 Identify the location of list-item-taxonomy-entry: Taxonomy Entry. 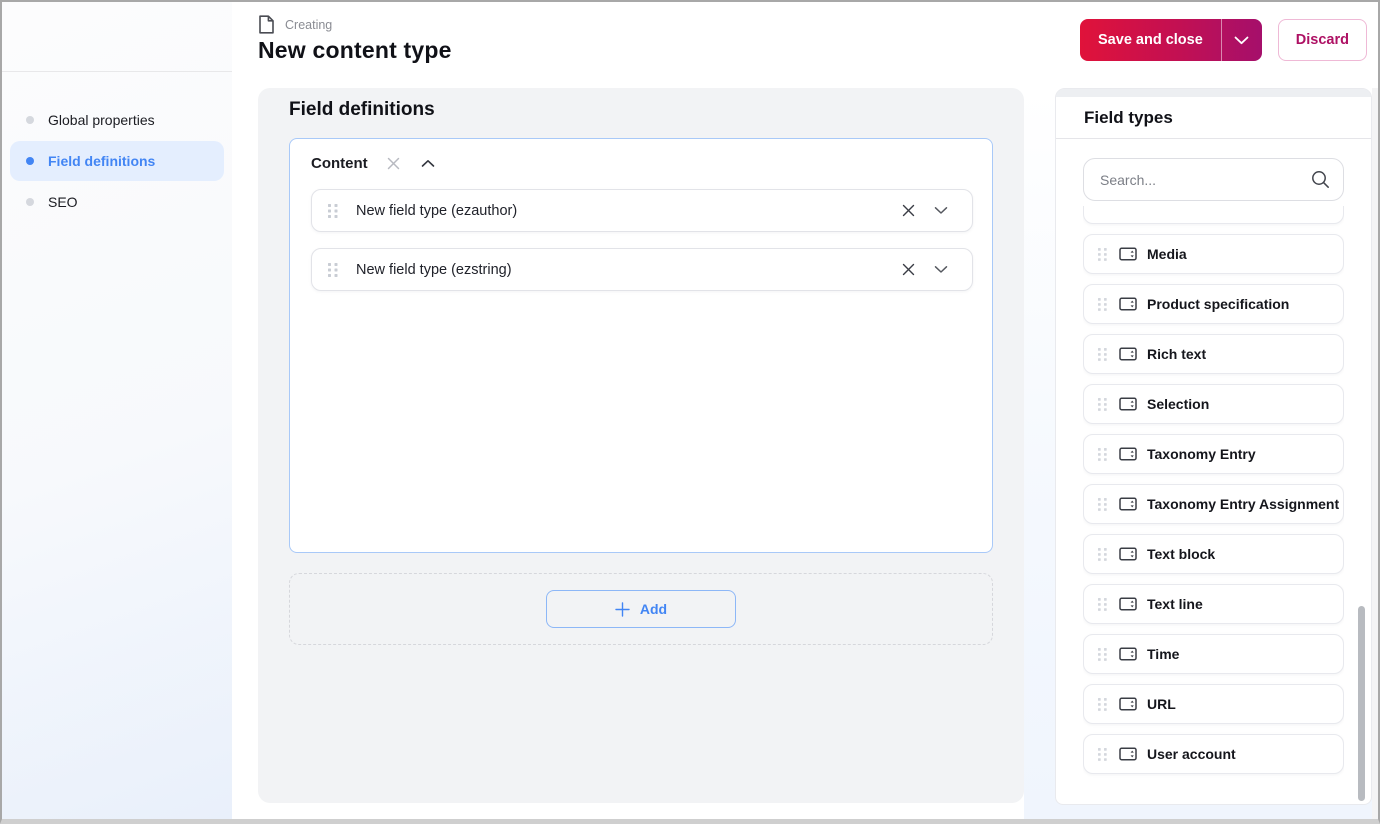
(1213, 454).